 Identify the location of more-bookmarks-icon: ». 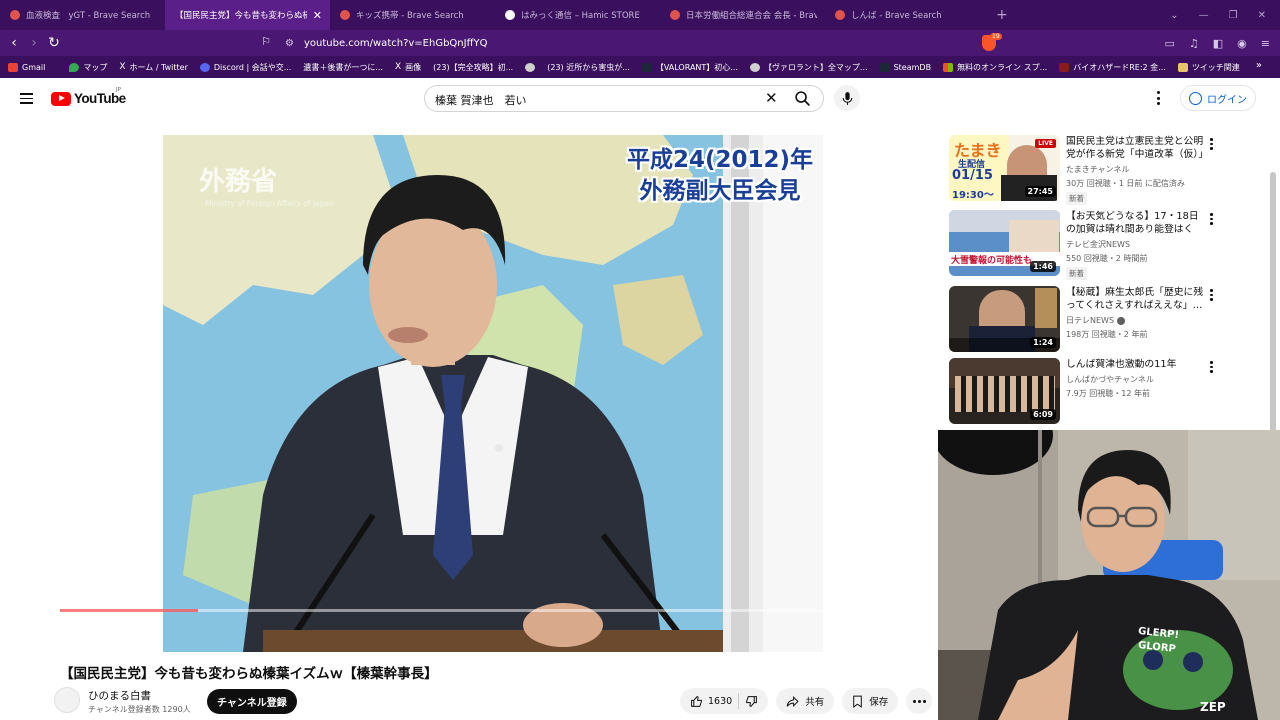
(1259, 65).